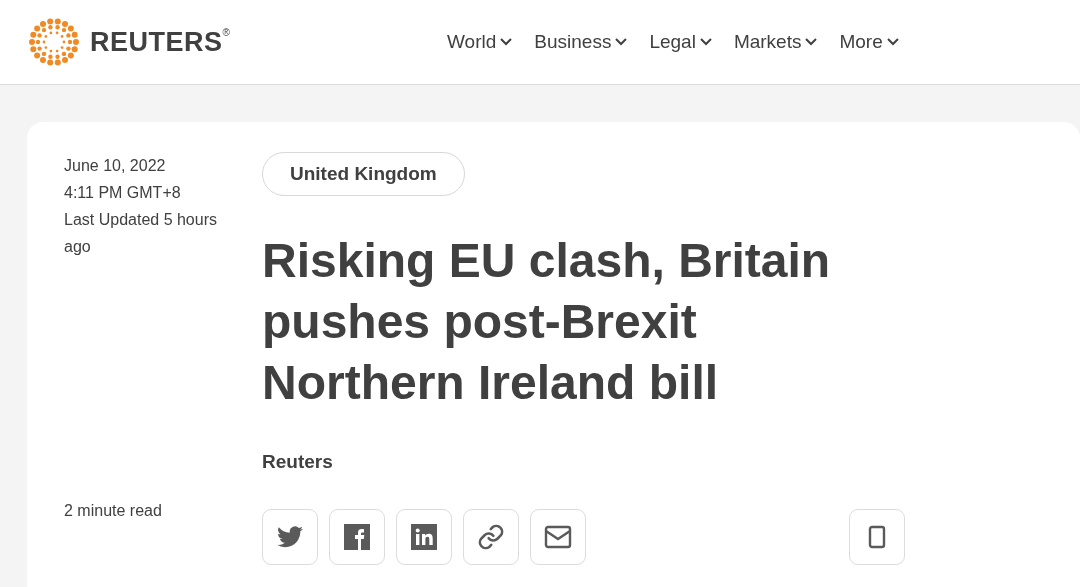  I want to click on last-updated: Last Updated 5 hours ago, so click(141, 233).